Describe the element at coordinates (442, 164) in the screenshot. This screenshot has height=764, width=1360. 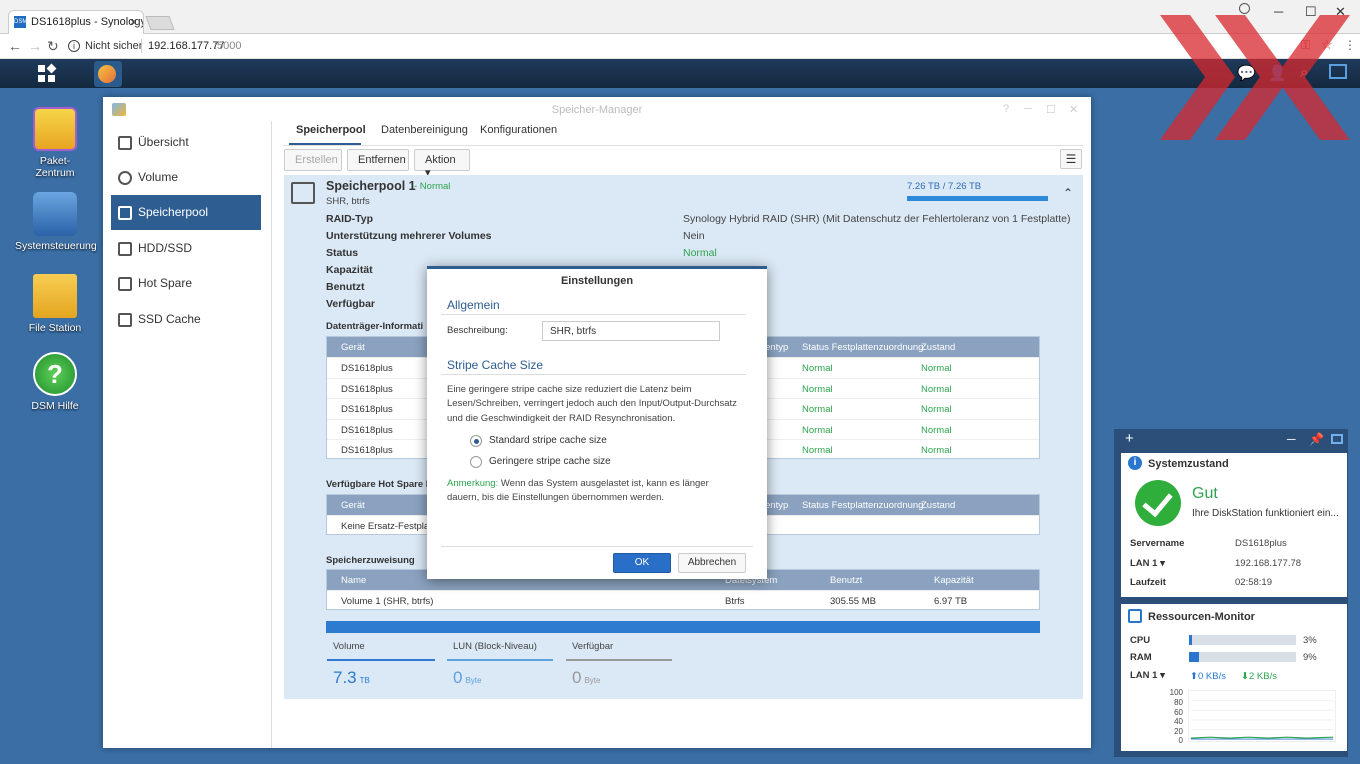
I see `action-dropdown: Aktion ▾` at that location.